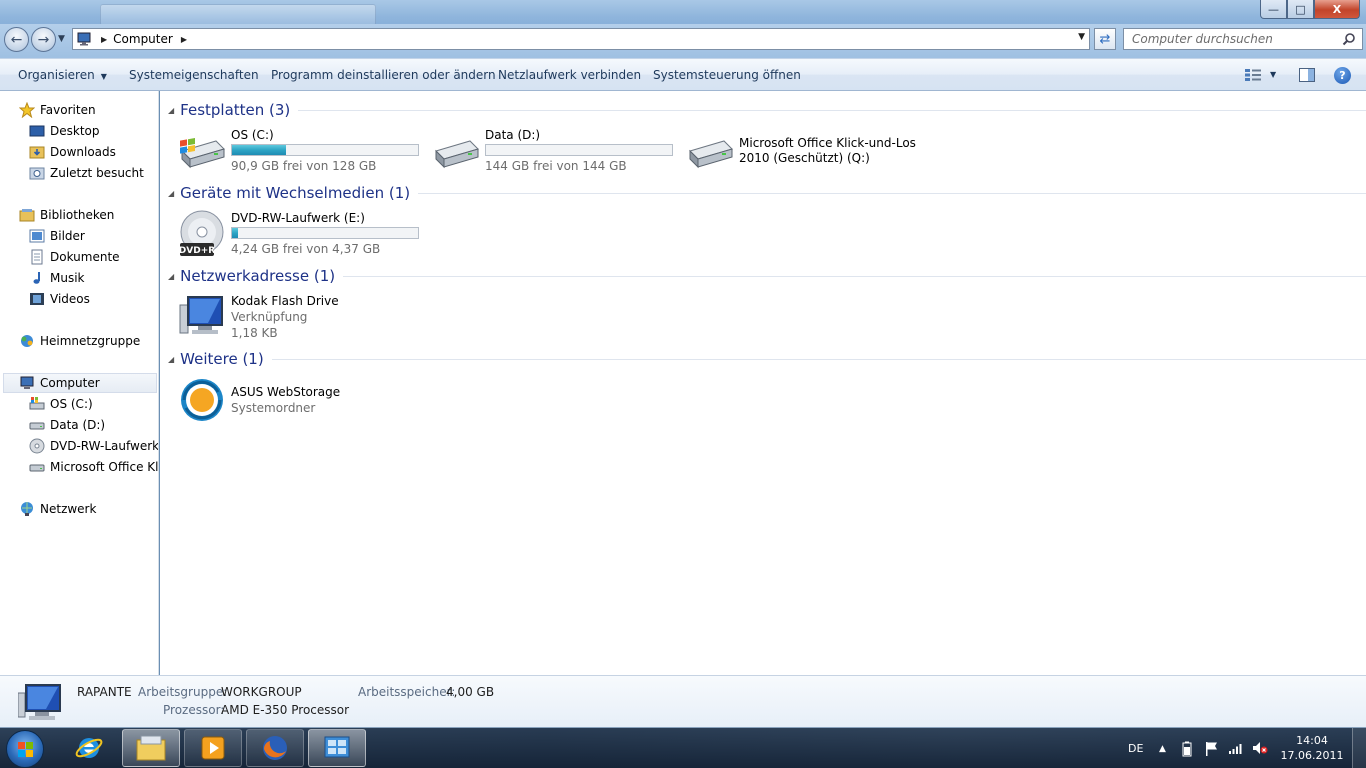 The width and height of the screenshot is (1366, 768). What do you see at coordinates (61, 39) in the screenshot?
I see `recent-pages-dropdown: ▼` at bounding box center [61, 39].